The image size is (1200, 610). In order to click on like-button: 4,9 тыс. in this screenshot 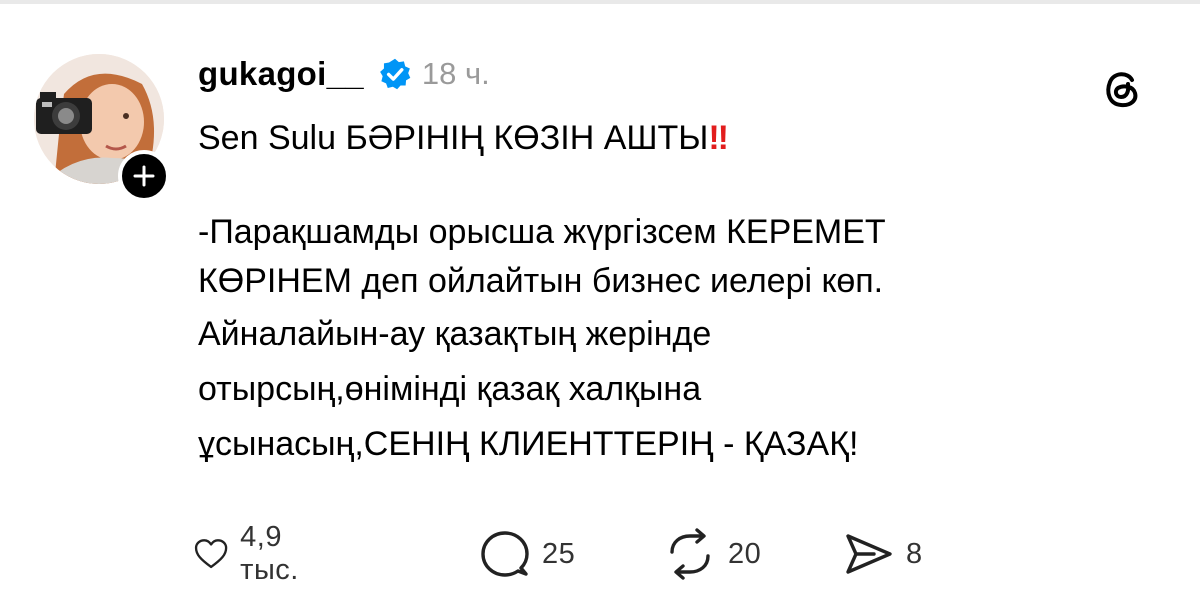, I will do `click(254, 553)`.